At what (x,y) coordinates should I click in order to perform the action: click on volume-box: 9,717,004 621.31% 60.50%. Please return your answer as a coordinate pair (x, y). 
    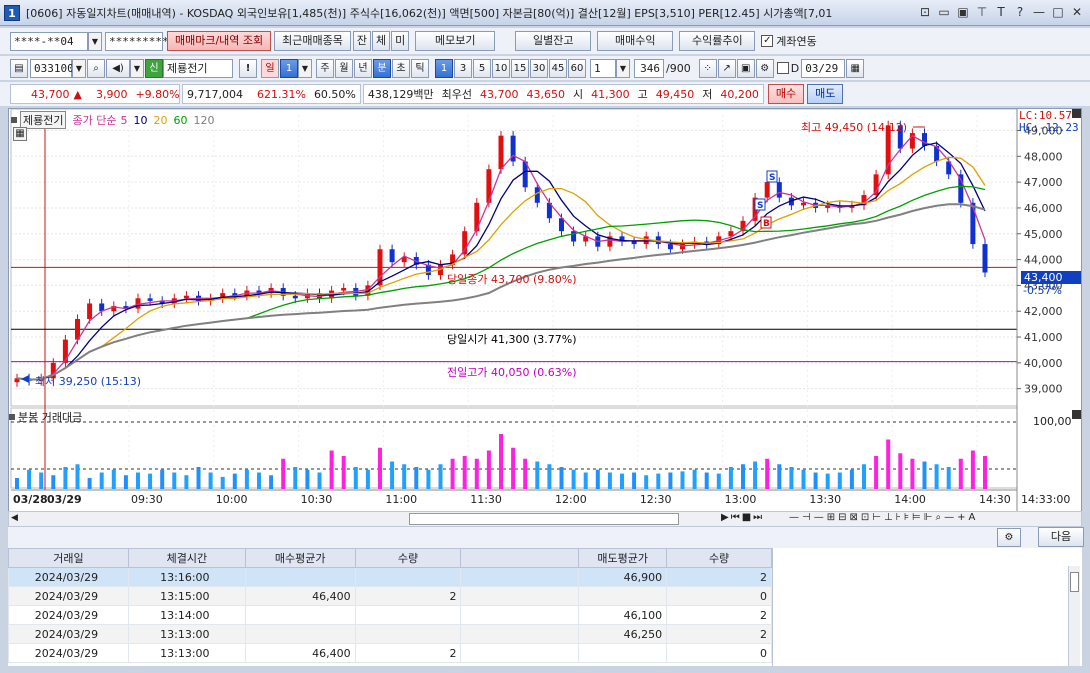
    Looking at the image, I should click on (271, 94).